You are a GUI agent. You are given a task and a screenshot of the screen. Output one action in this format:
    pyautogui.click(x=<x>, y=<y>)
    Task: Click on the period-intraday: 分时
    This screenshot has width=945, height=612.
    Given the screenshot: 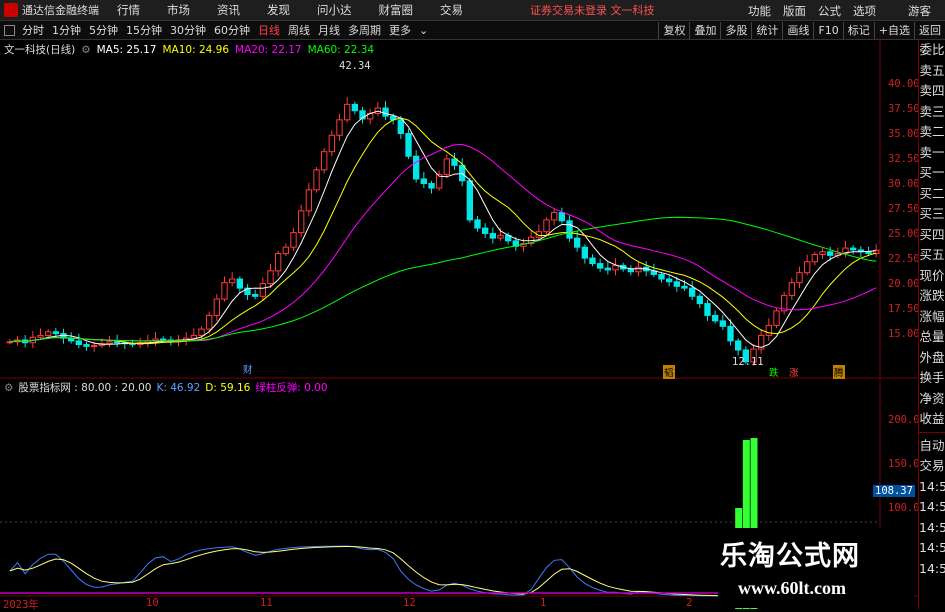 What is the action you would take?
    pyautogui.click(x=33, y=30)
    